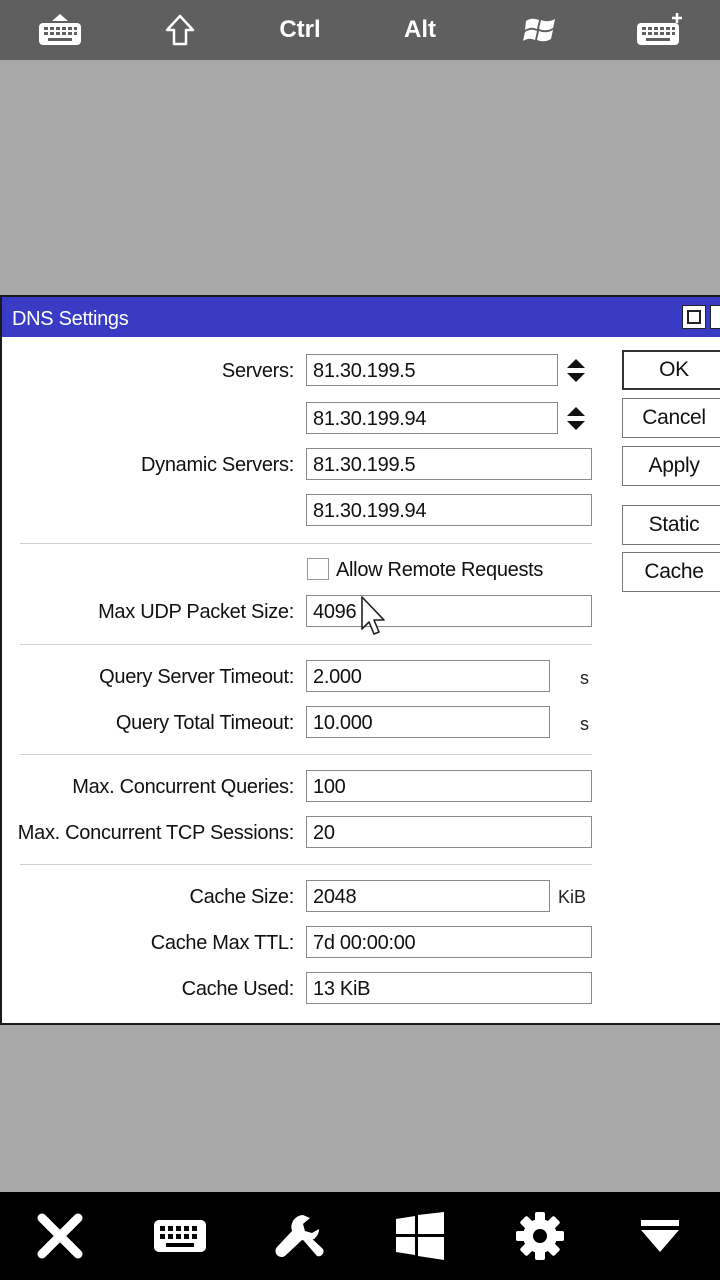 Image resolution: width=720 pixels, height=1280 pixels. I want to click on query-total-timeout-field: 10.000, so click(428, 722).